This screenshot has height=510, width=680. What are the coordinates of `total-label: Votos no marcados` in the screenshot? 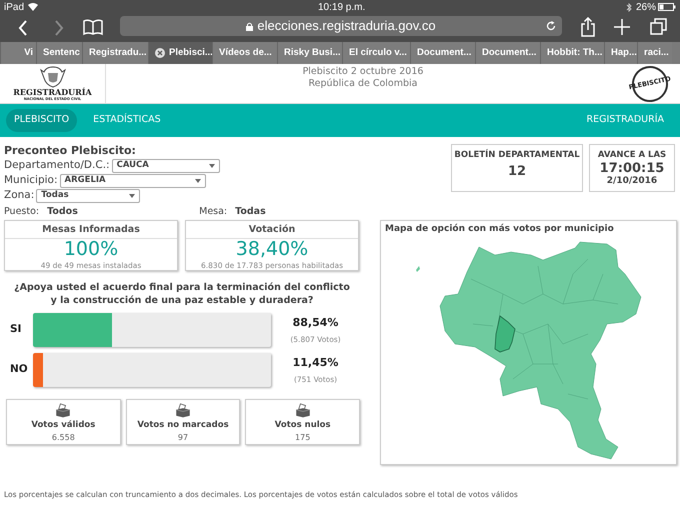 It's located at (183, 425).